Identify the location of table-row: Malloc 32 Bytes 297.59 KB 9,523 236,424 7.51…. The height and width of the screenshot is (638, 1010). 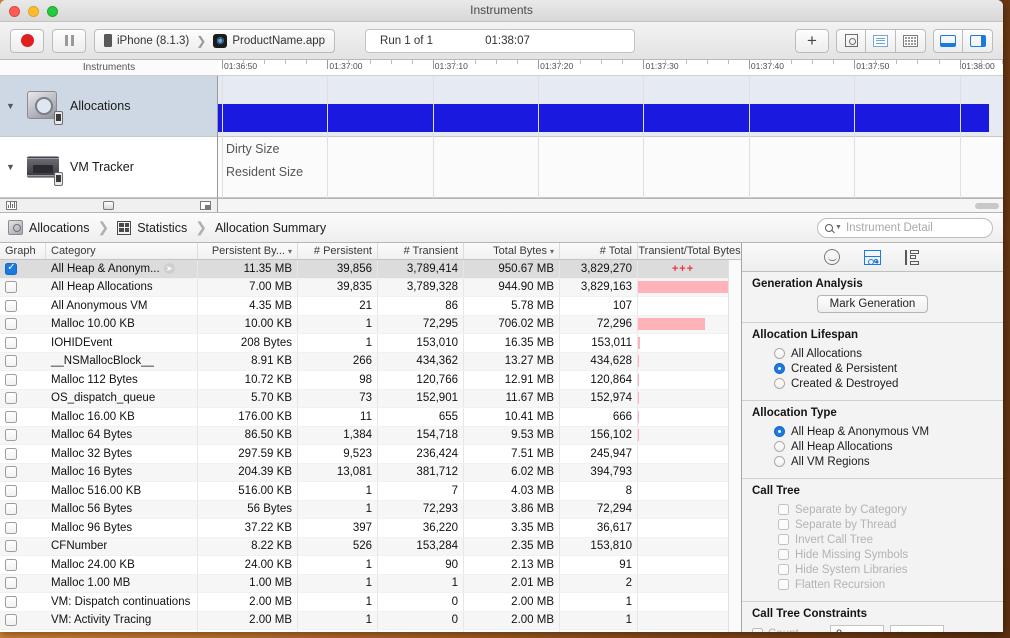
(364, 454).